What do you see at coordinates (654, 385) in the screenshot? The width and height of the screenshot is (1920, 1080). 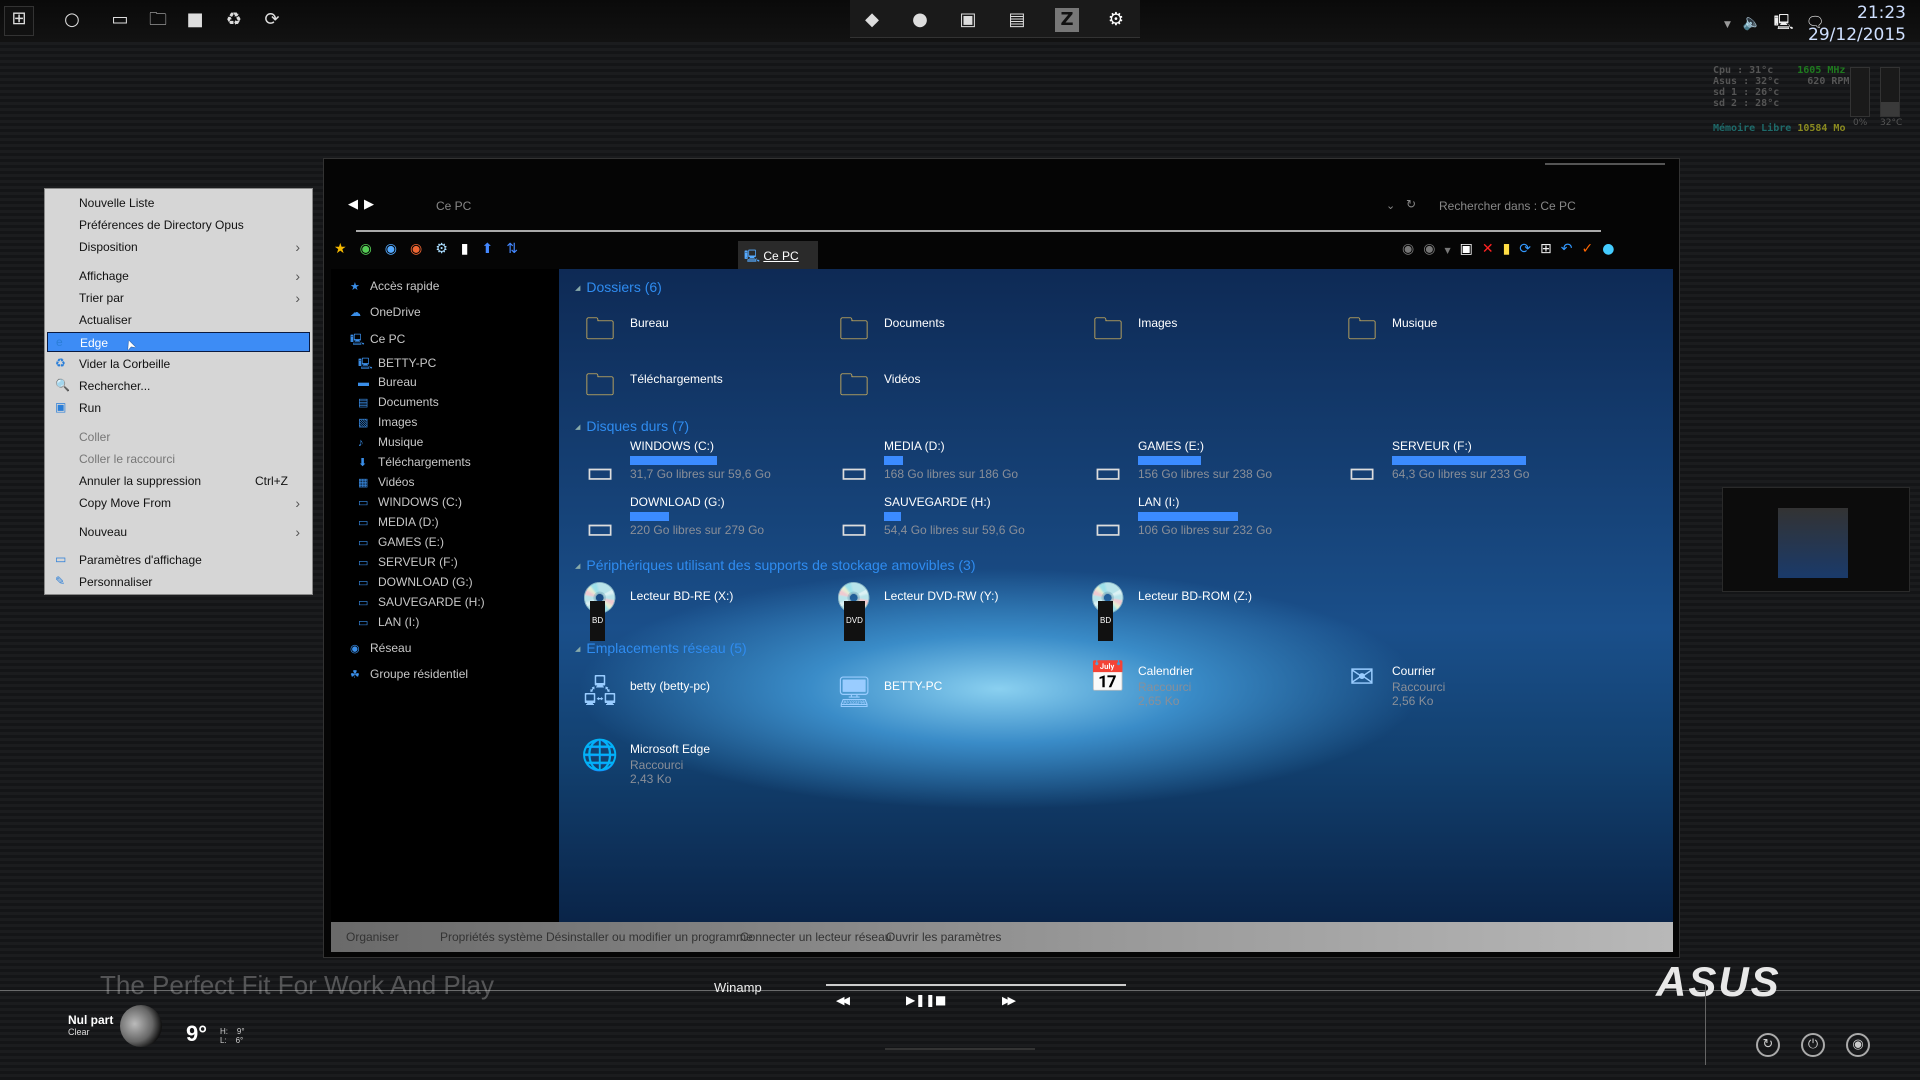 I see `folder-item: 🗀 Téléchargements` at bounding box center [654, 385].